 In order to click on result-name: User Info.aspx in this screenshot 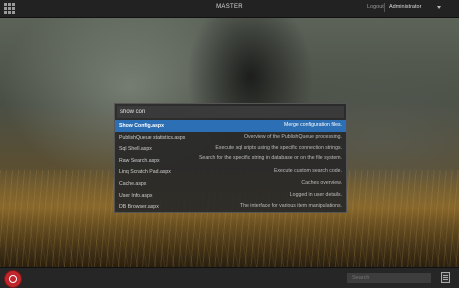, I will do `click(136, 195)`.